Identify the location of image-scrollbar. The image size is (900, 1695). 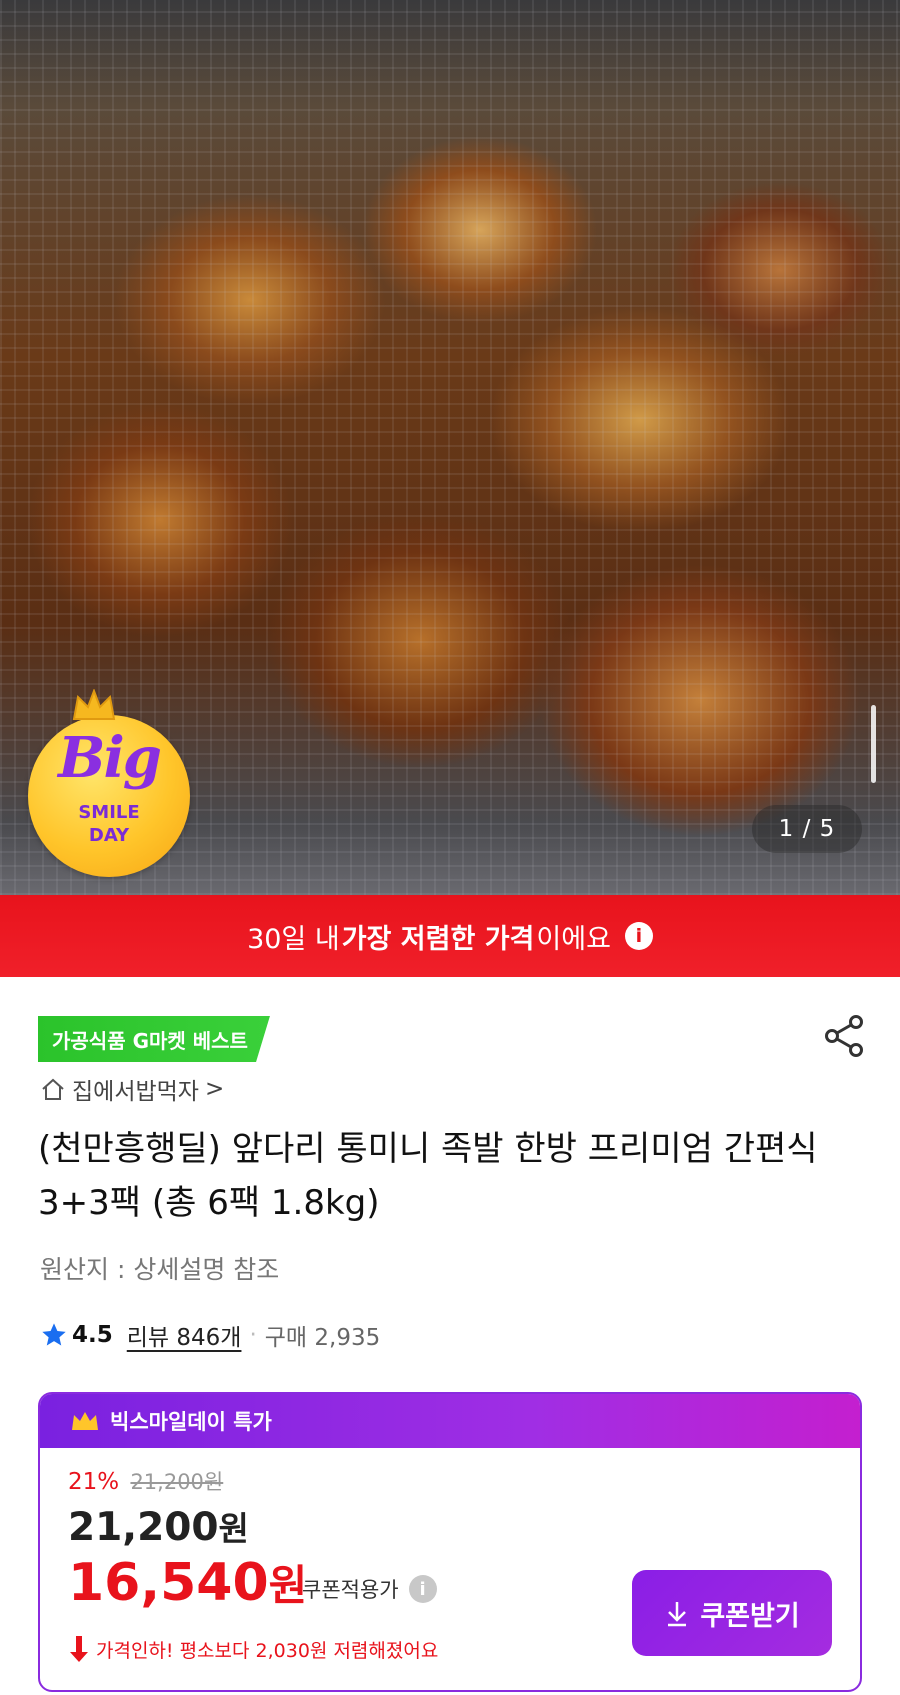
(873, 744).